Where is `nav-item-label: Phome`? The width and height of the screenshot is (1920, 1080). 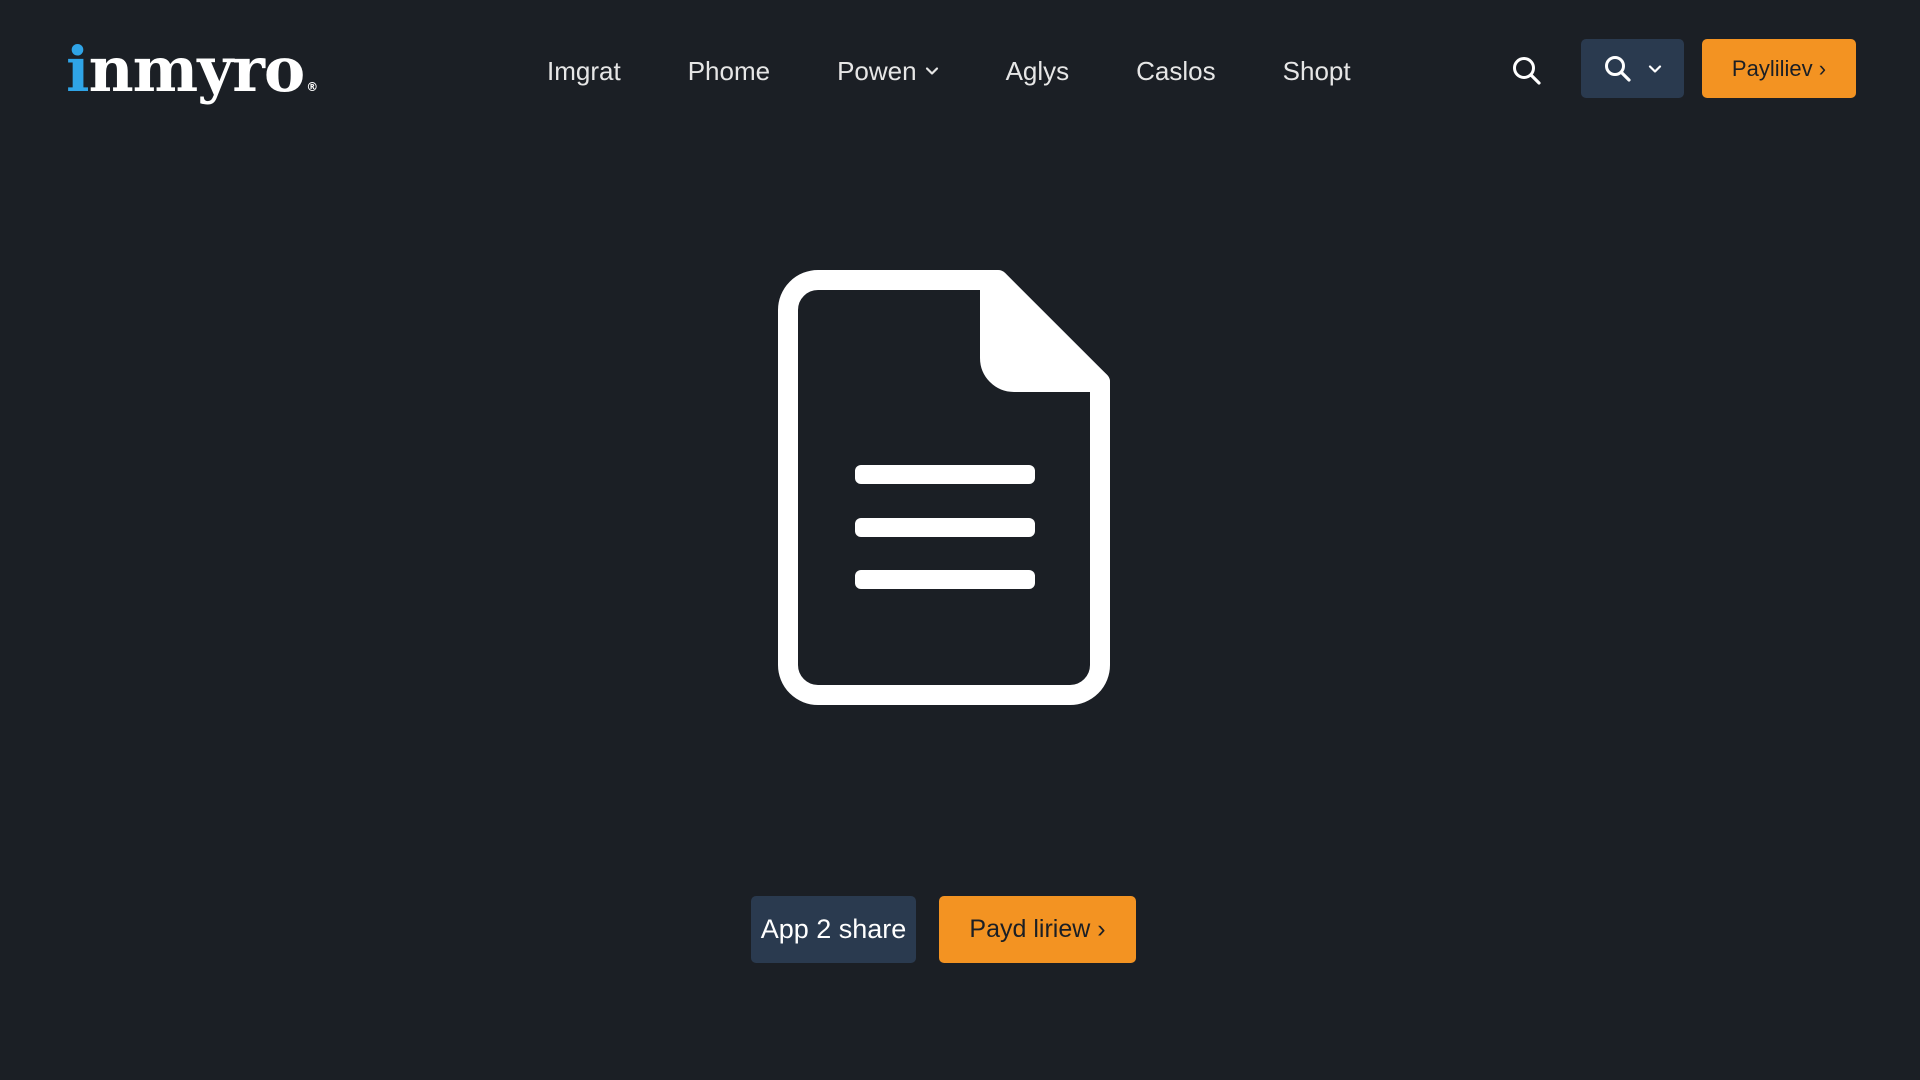
nav-item-label: Phome is located at coordinates (729, 70).